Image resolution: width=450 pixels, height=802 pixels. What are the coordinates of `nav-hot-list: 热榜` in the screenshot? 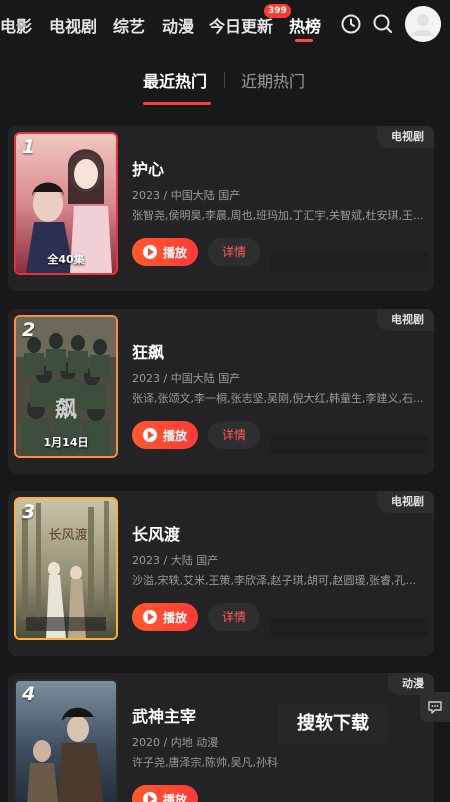 It's located at (305, 25).